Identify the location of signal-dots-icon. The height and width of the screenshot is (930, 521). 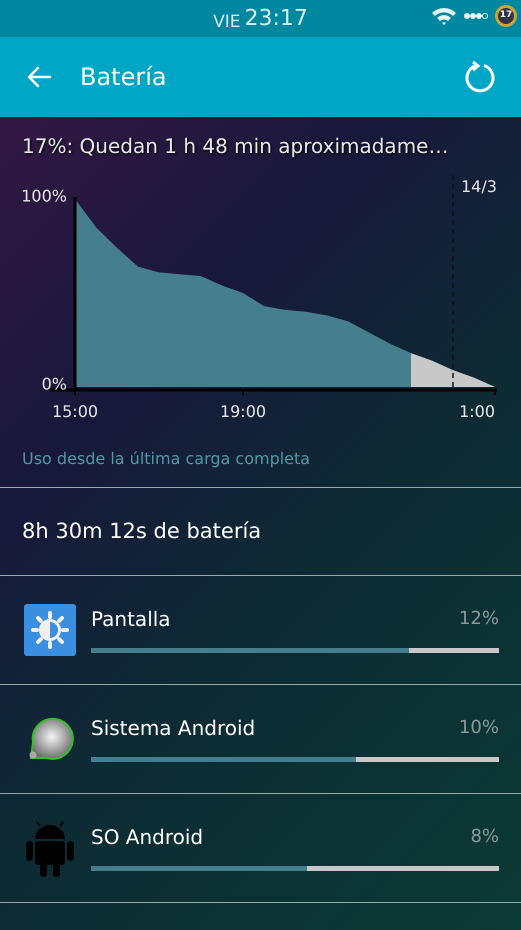
(476, 16).